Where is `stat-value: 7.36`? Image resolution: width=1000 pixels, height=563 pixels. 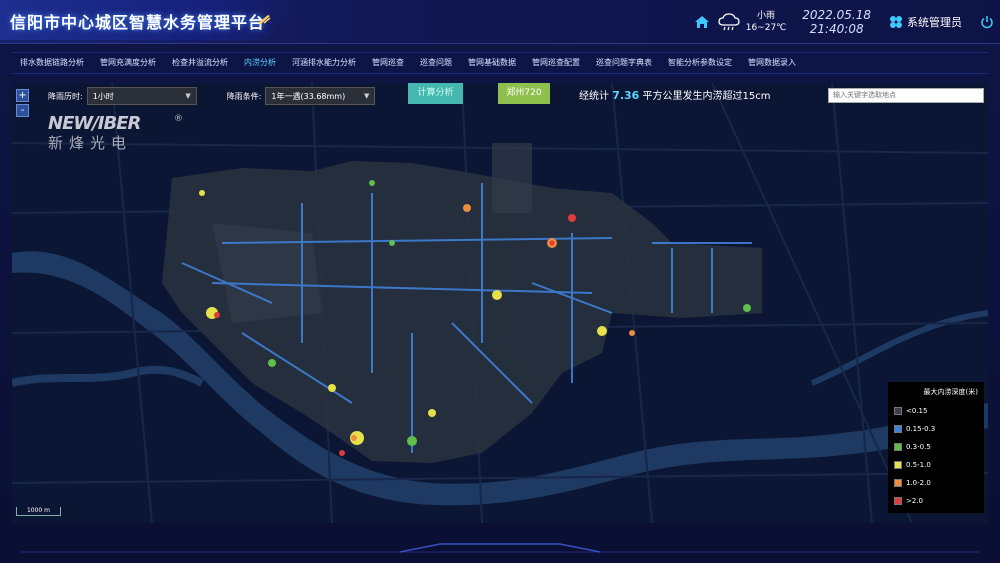
stat-value: 7.36 is located at coordinates (626, 95).